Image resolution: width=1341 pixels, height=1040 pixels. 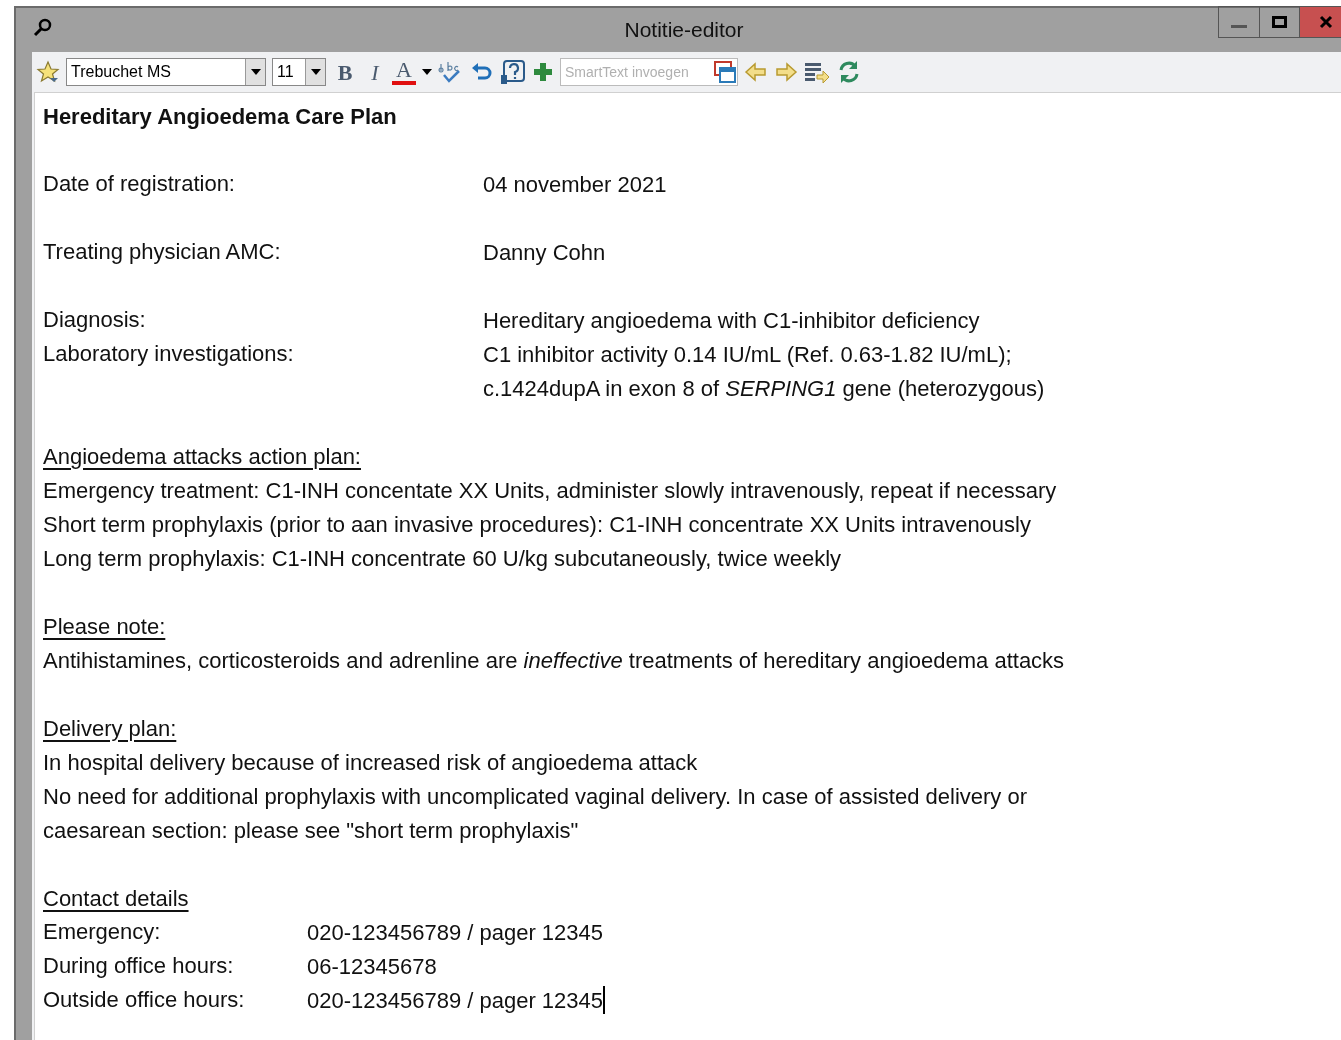 I want to click on font-color-button: A, so click(x=404, y=72).